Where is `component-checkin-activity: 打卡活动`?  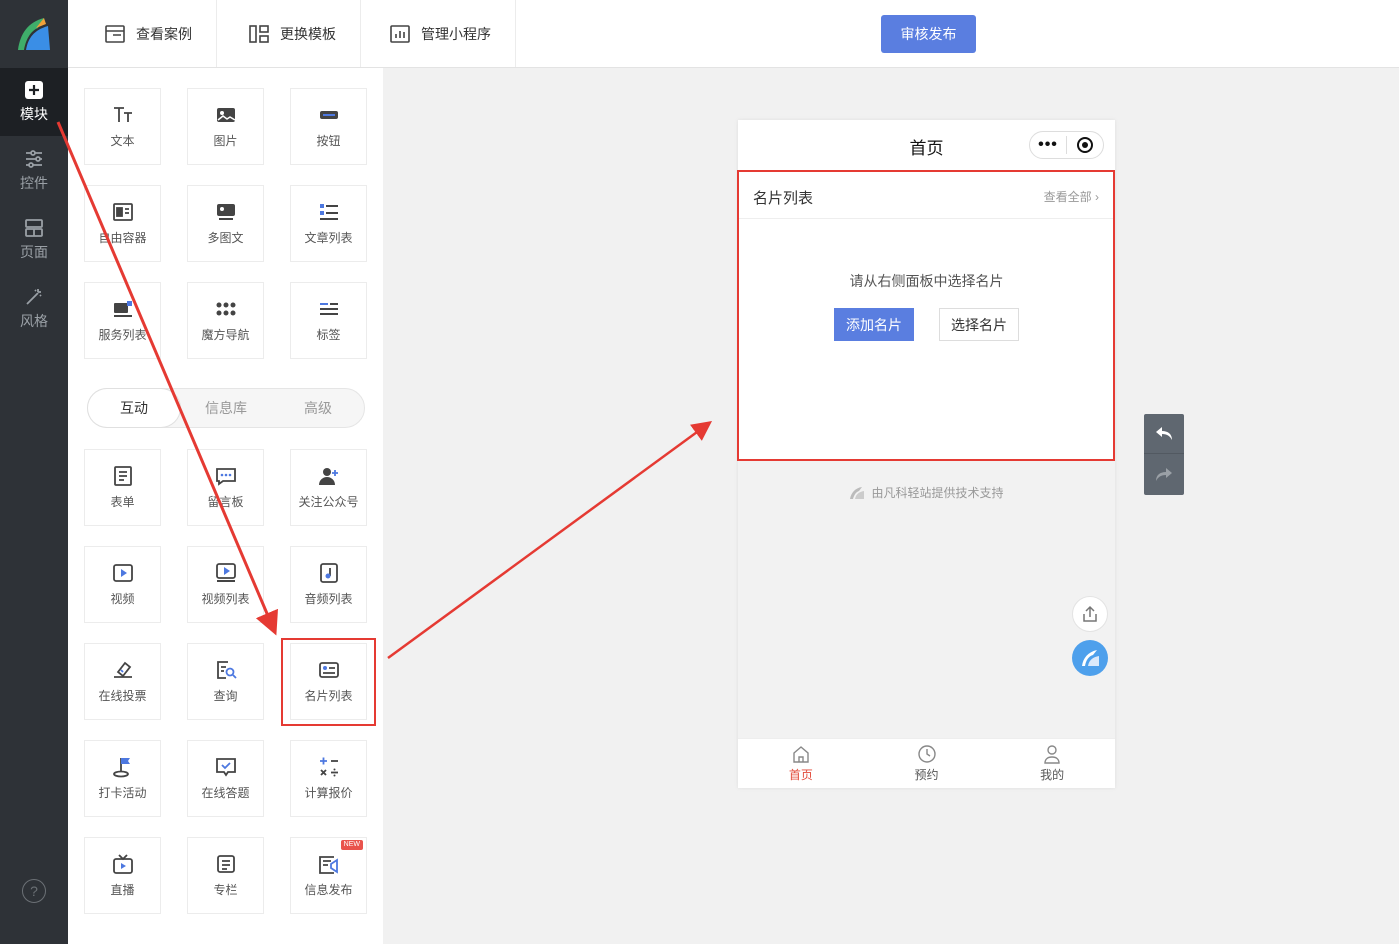 component-checkin-activity: 打卡活动 is located at coordinates (122, 778).